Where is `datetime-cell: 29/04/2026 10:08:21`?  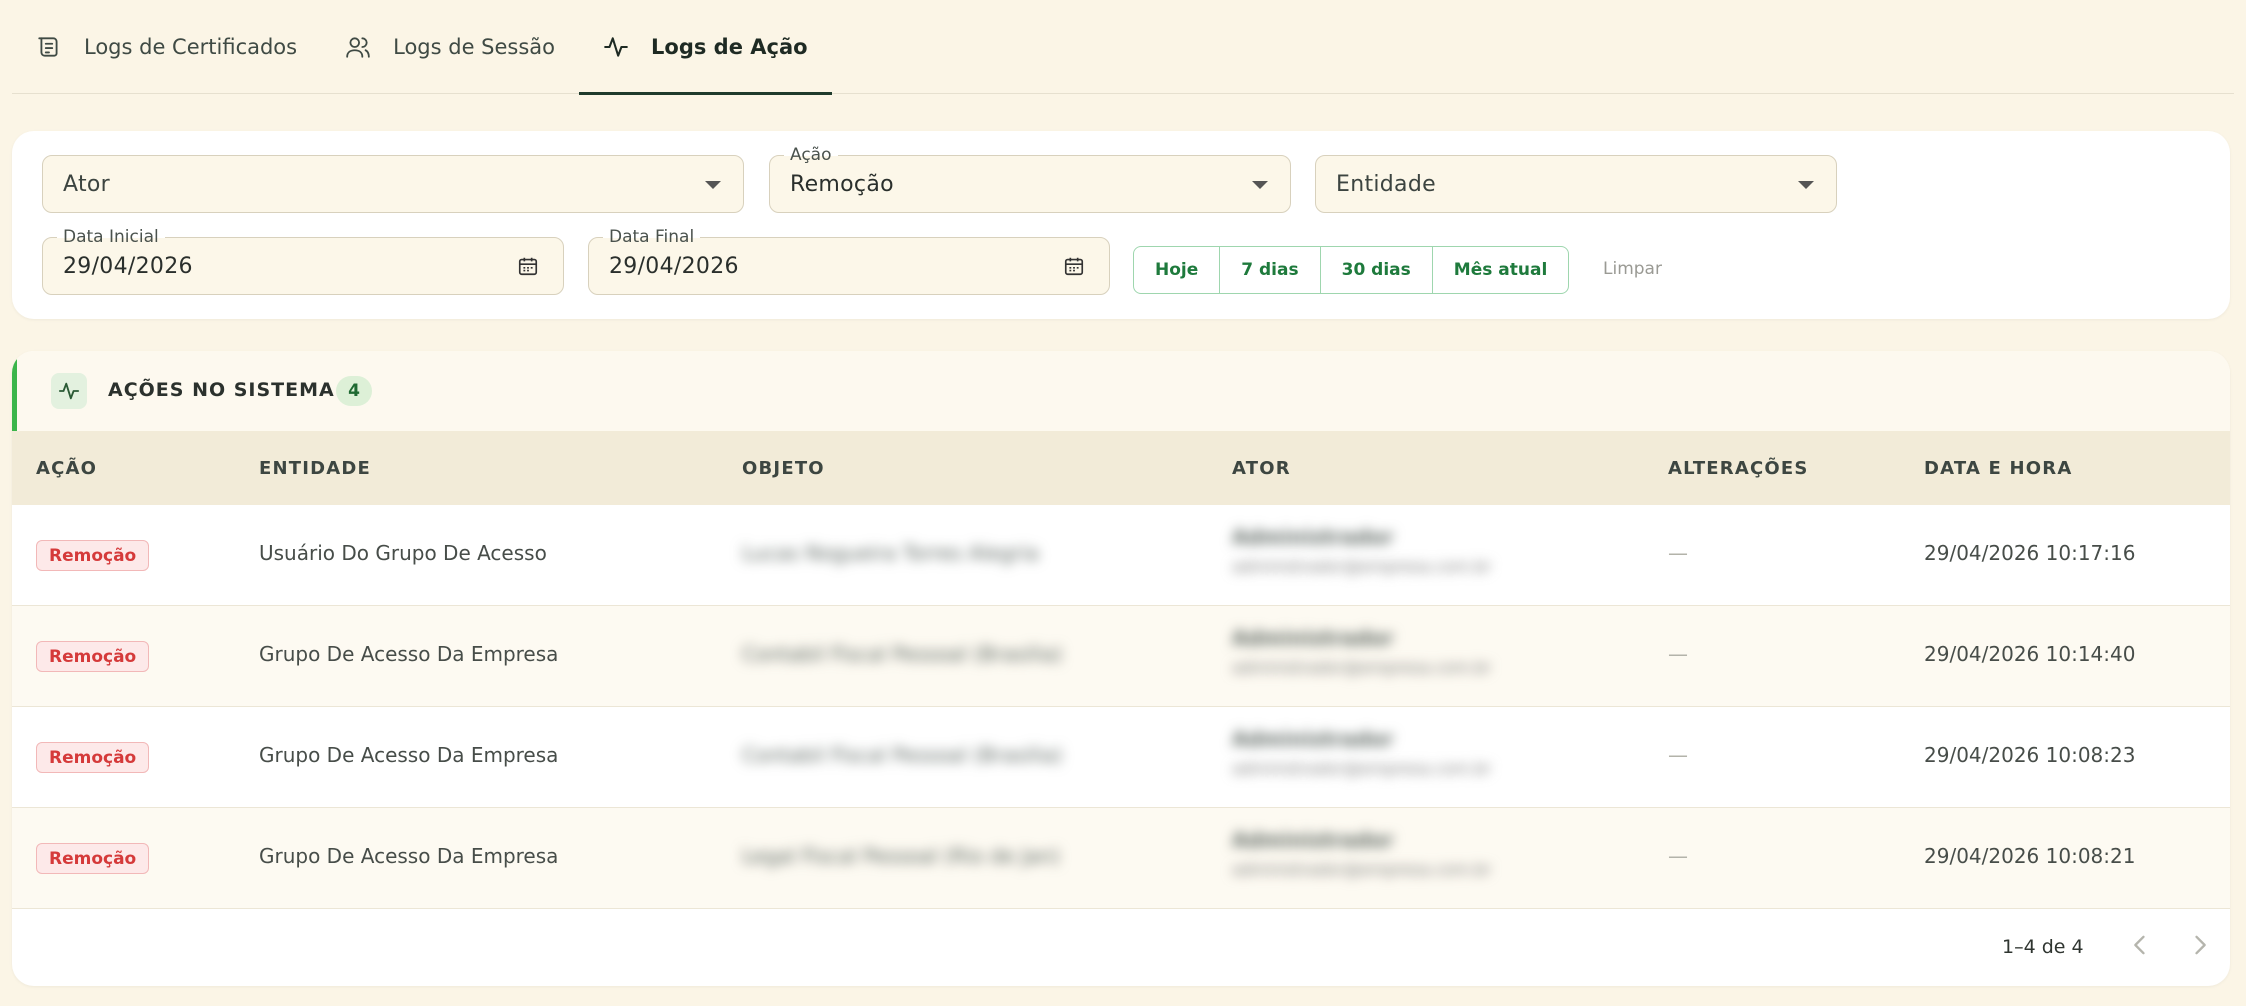
datetime-cell: 29/04/2026 10:08:21 is located at coordinates (2030, 856).